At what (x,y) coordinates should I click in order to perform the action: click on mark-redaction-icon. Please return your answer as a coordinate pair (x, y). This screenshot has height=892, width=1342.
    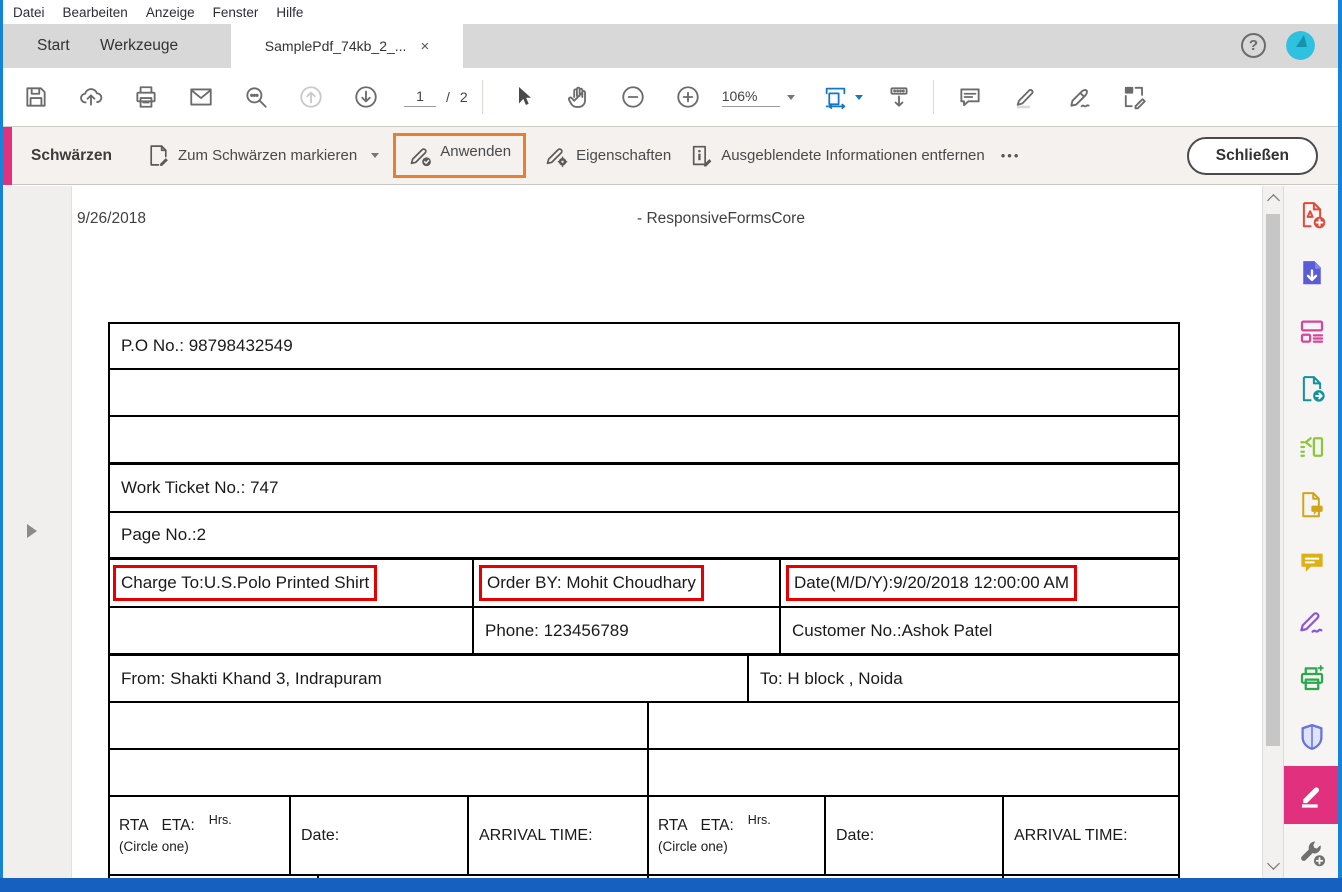
    Looking at the image, I should click on (159, 155).